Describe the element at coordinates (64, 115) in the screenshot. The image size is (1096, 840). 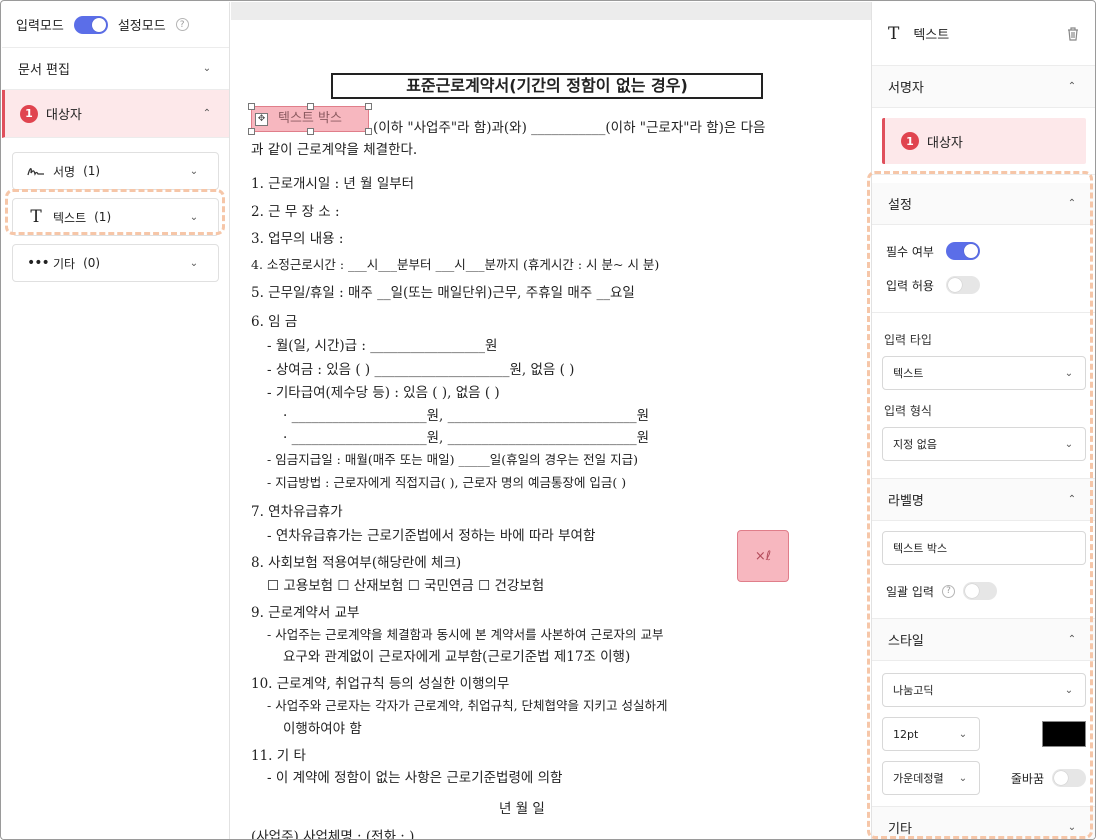
I see `target-label: 대상자` at that location.